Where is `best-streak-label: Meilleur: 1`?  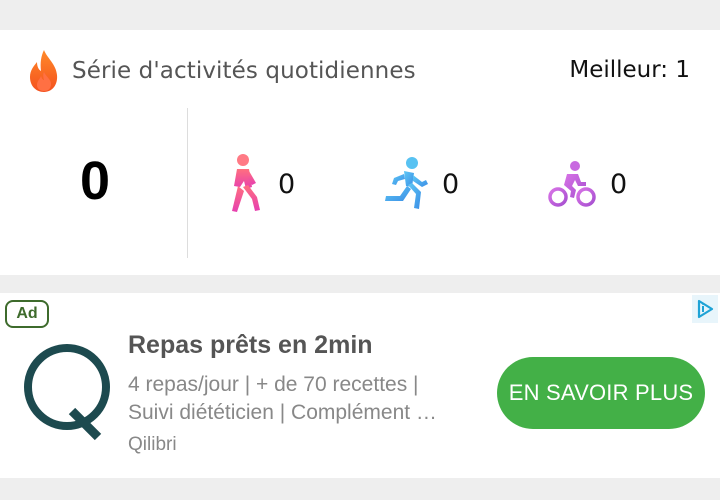 best-streak-label: Meilleur: 1 is located at coordinates (629, 70).